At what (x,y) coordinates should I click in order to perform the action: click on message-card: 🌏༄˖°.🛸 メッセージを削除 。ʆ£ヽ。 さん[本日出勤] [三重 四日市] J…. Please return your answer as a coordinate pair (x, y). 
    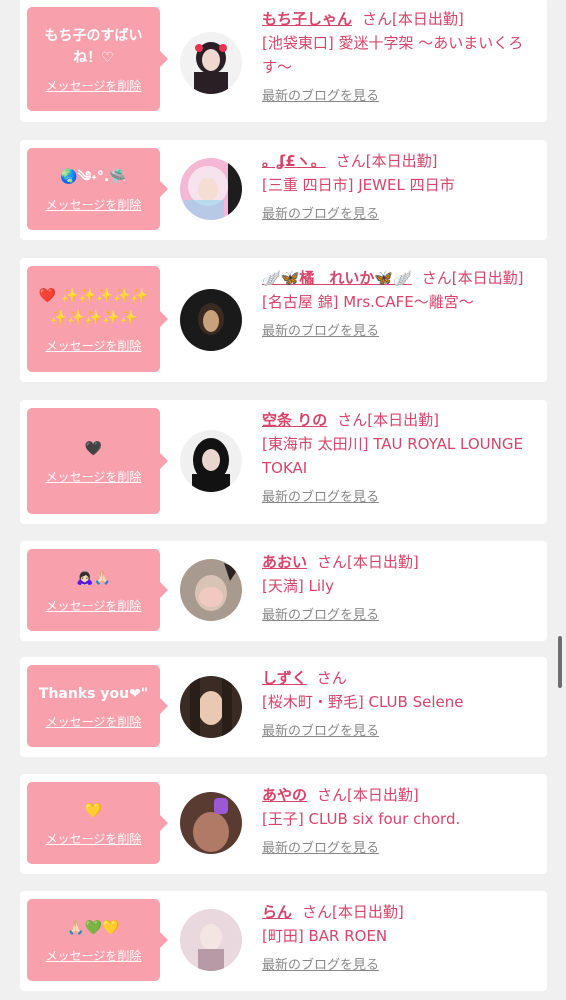
    Looking at the image, I should click on (283, 190).